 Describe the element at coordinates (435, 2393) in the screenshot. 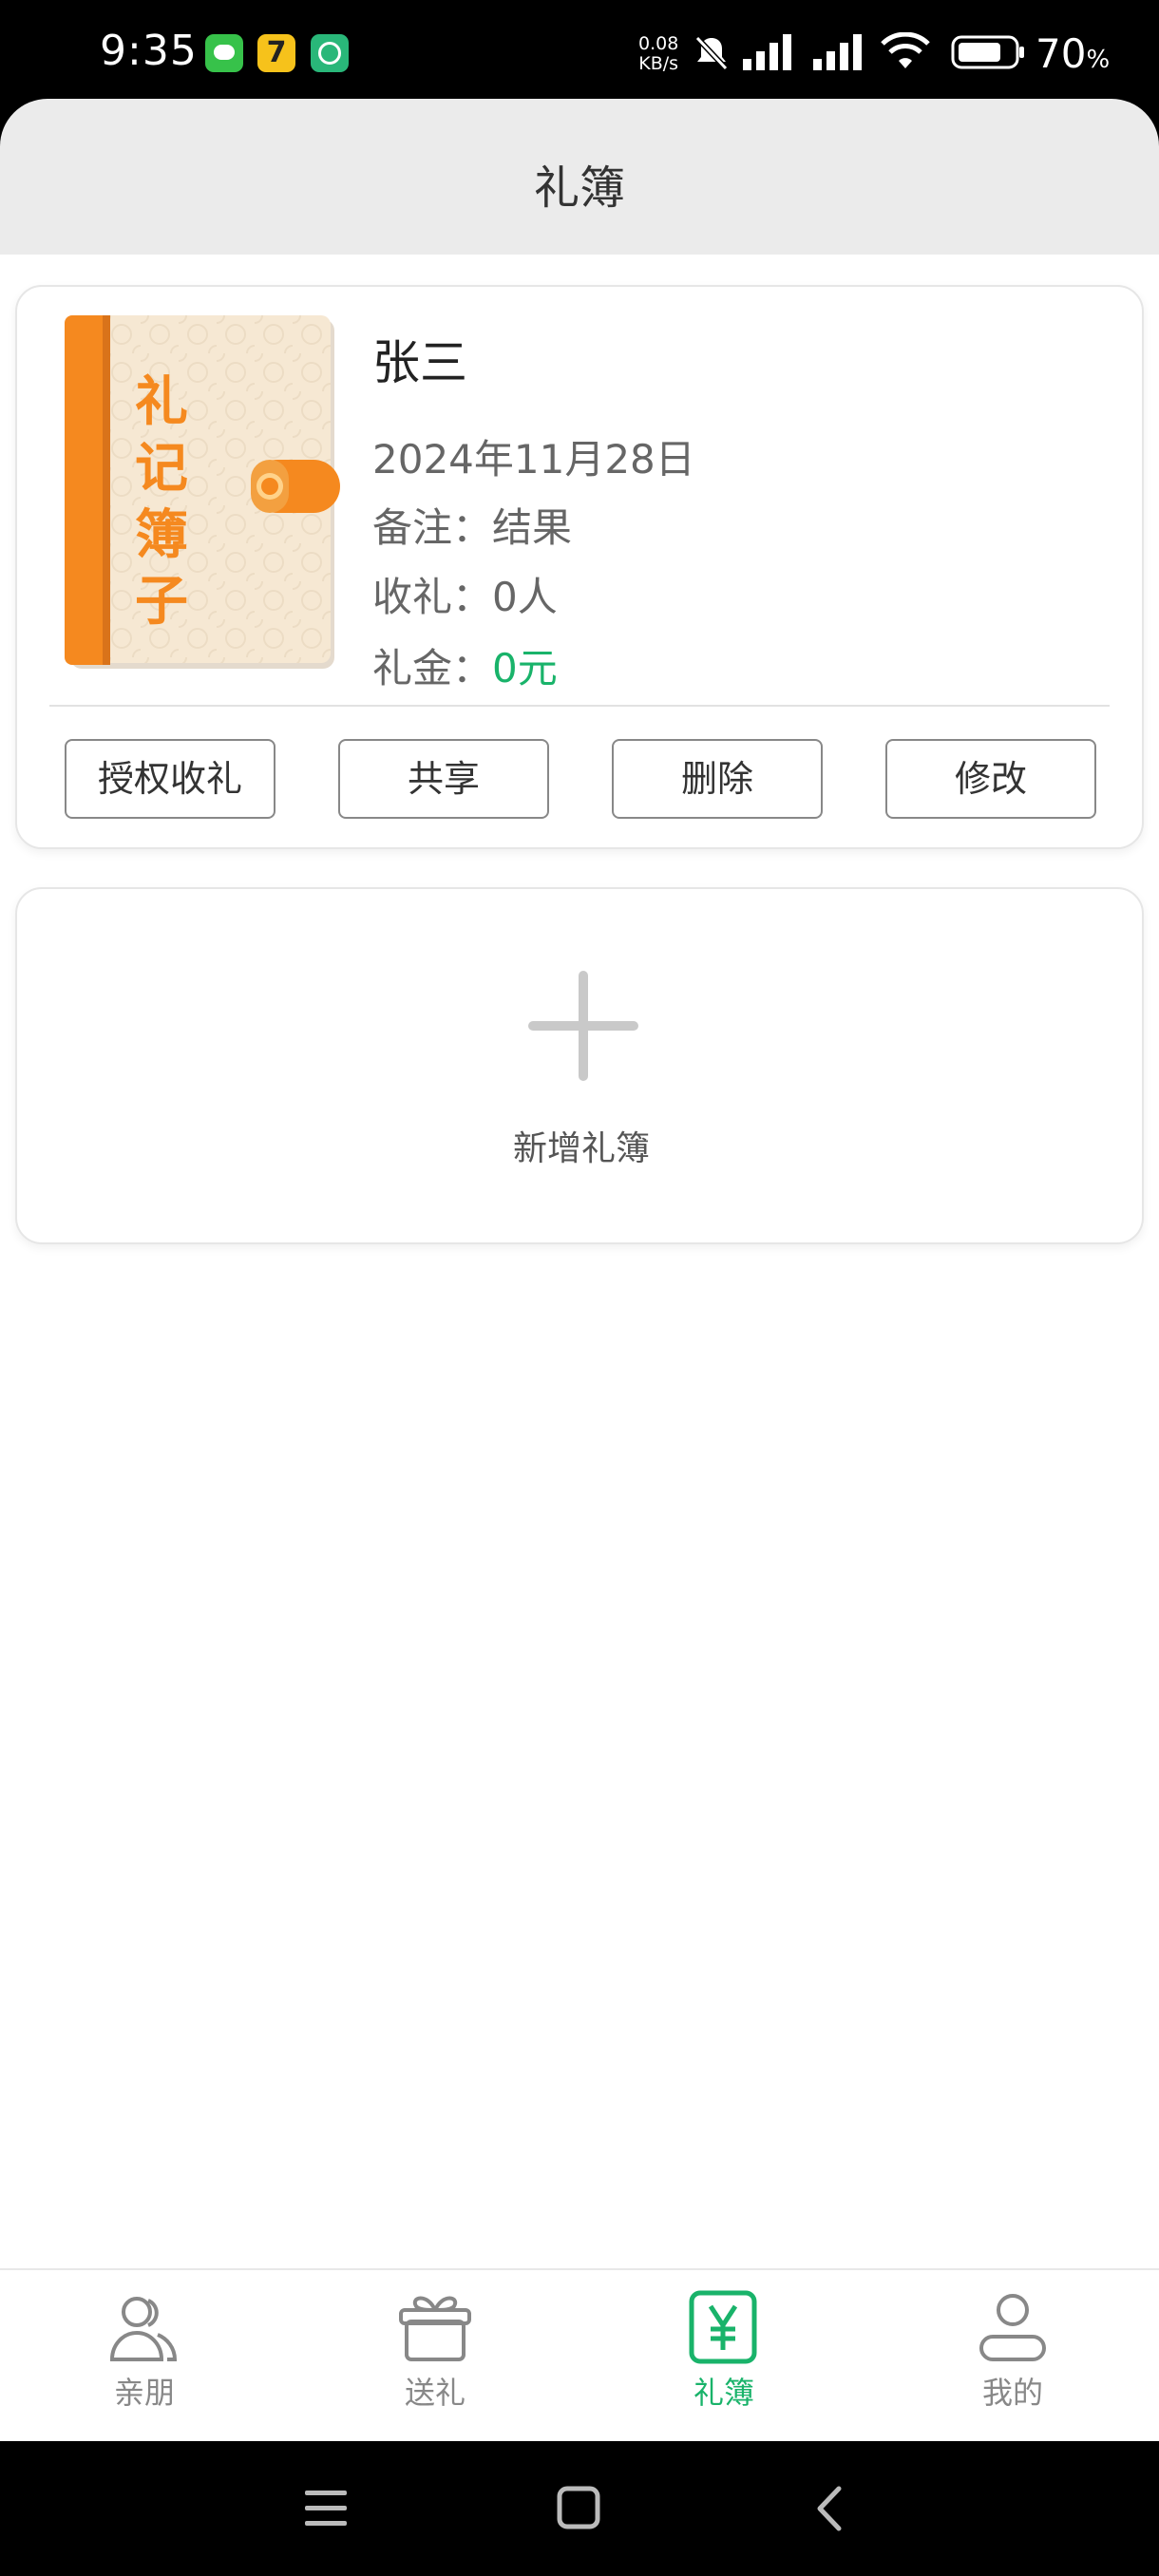

I see `tab-send-gift-label: 送礼` at that location.